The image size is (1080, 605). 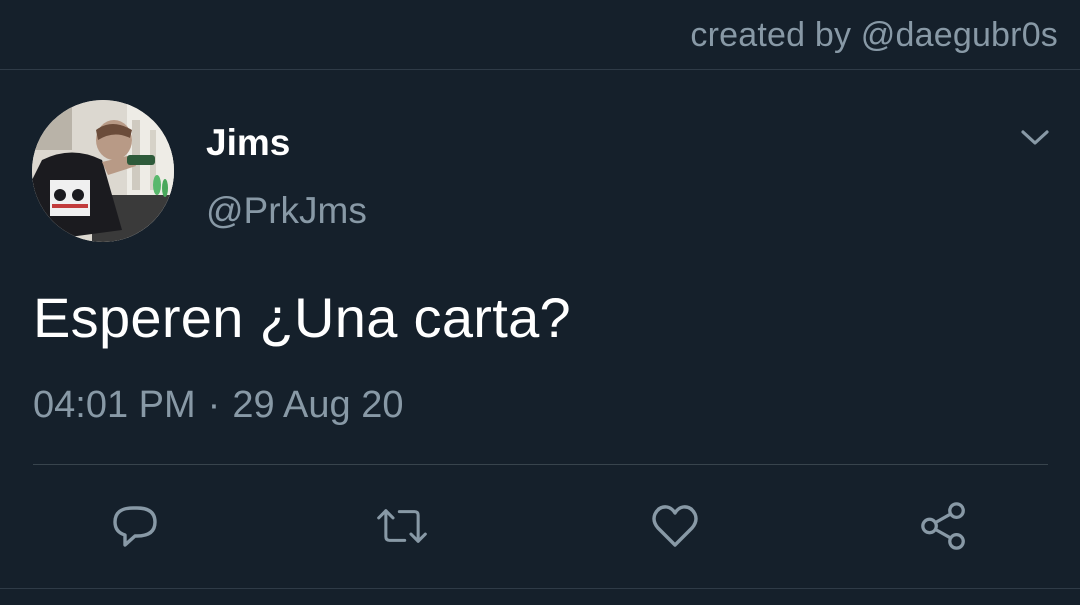 I want to click on share-icon, so click(x=943, y=526).